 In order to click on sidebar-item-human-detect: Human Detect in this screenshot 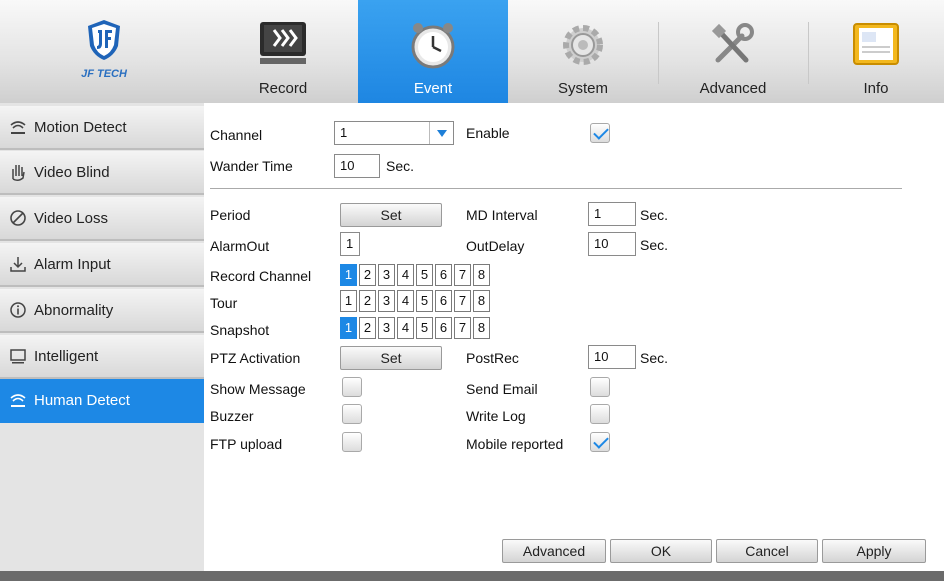, I will do `click(102, 401)`.